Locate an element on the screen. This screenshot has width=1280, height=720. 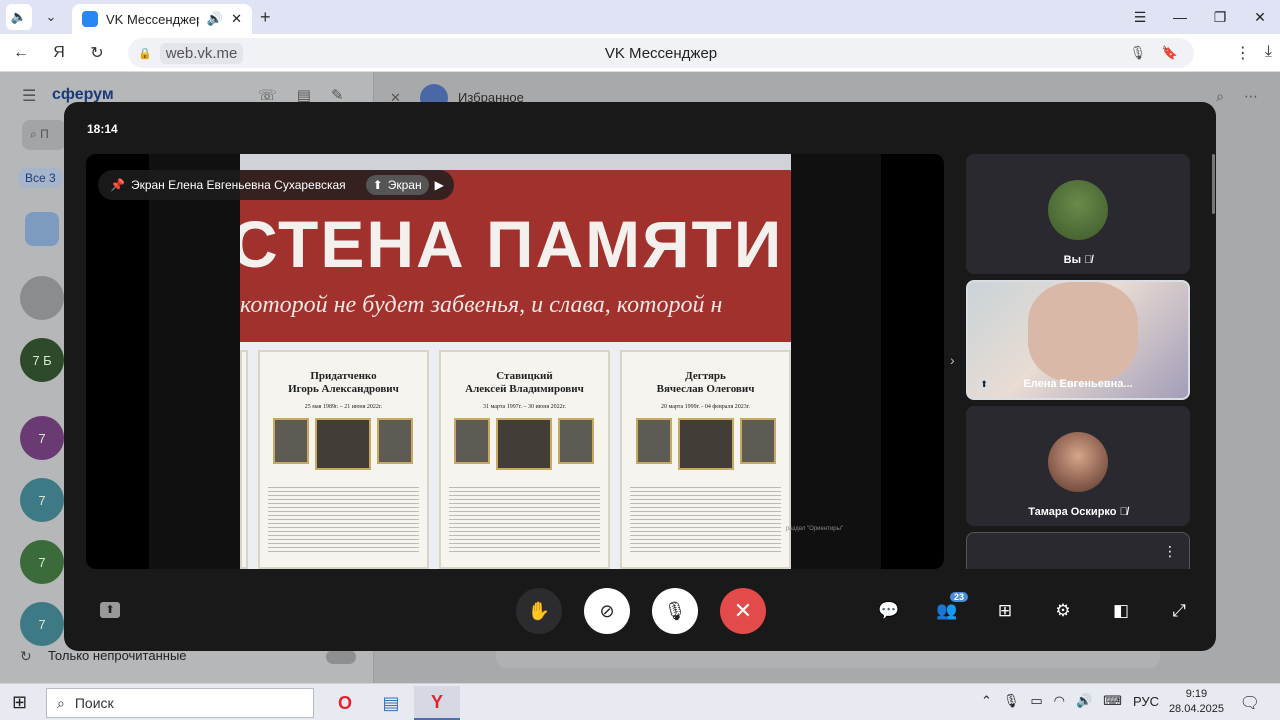
lock-icon: 🔒 is located at coordinates (145, 53).